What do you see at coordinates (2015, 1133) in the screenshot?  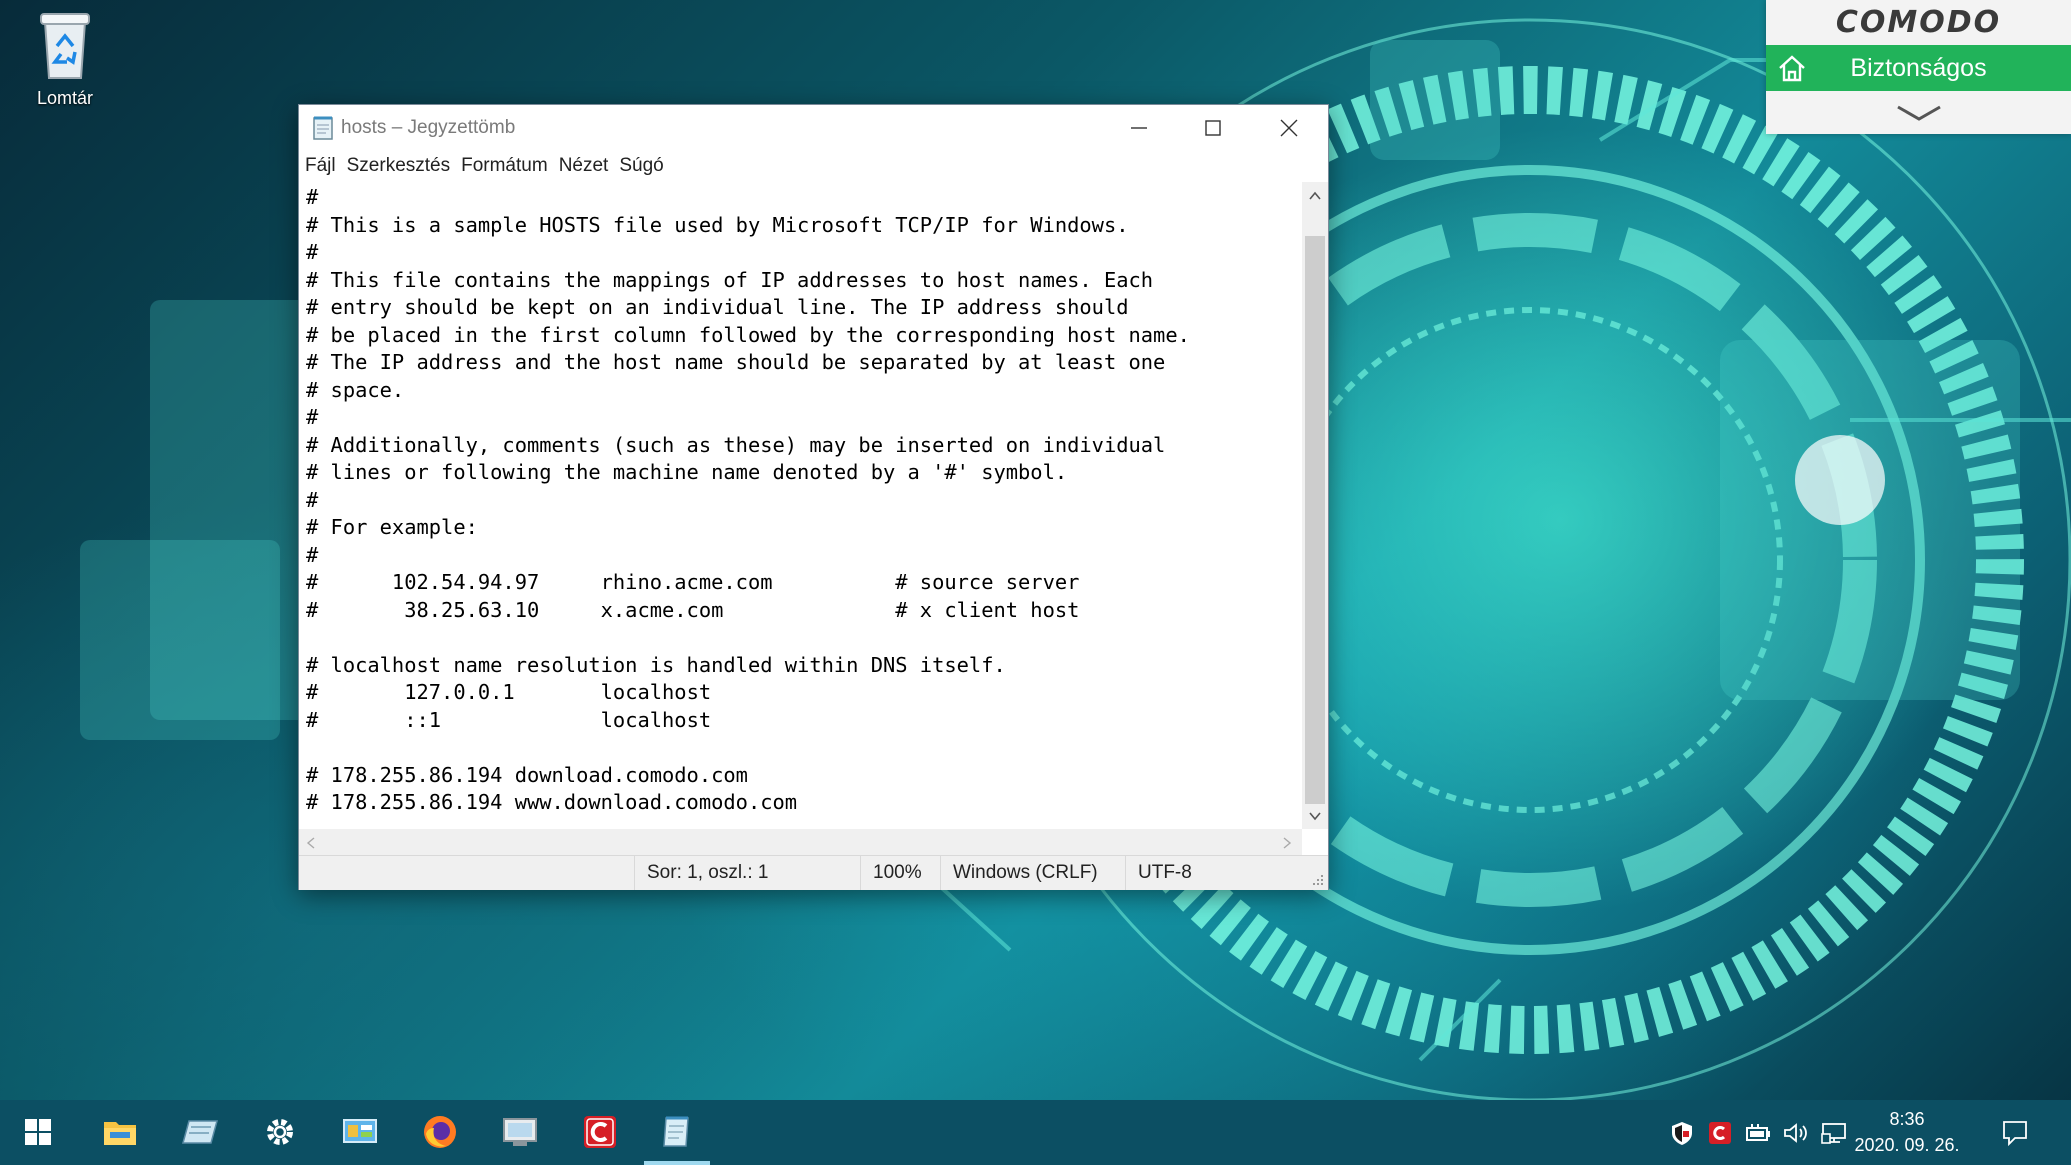 I see `notifications-icon` at bounding box center [2015, 1133].